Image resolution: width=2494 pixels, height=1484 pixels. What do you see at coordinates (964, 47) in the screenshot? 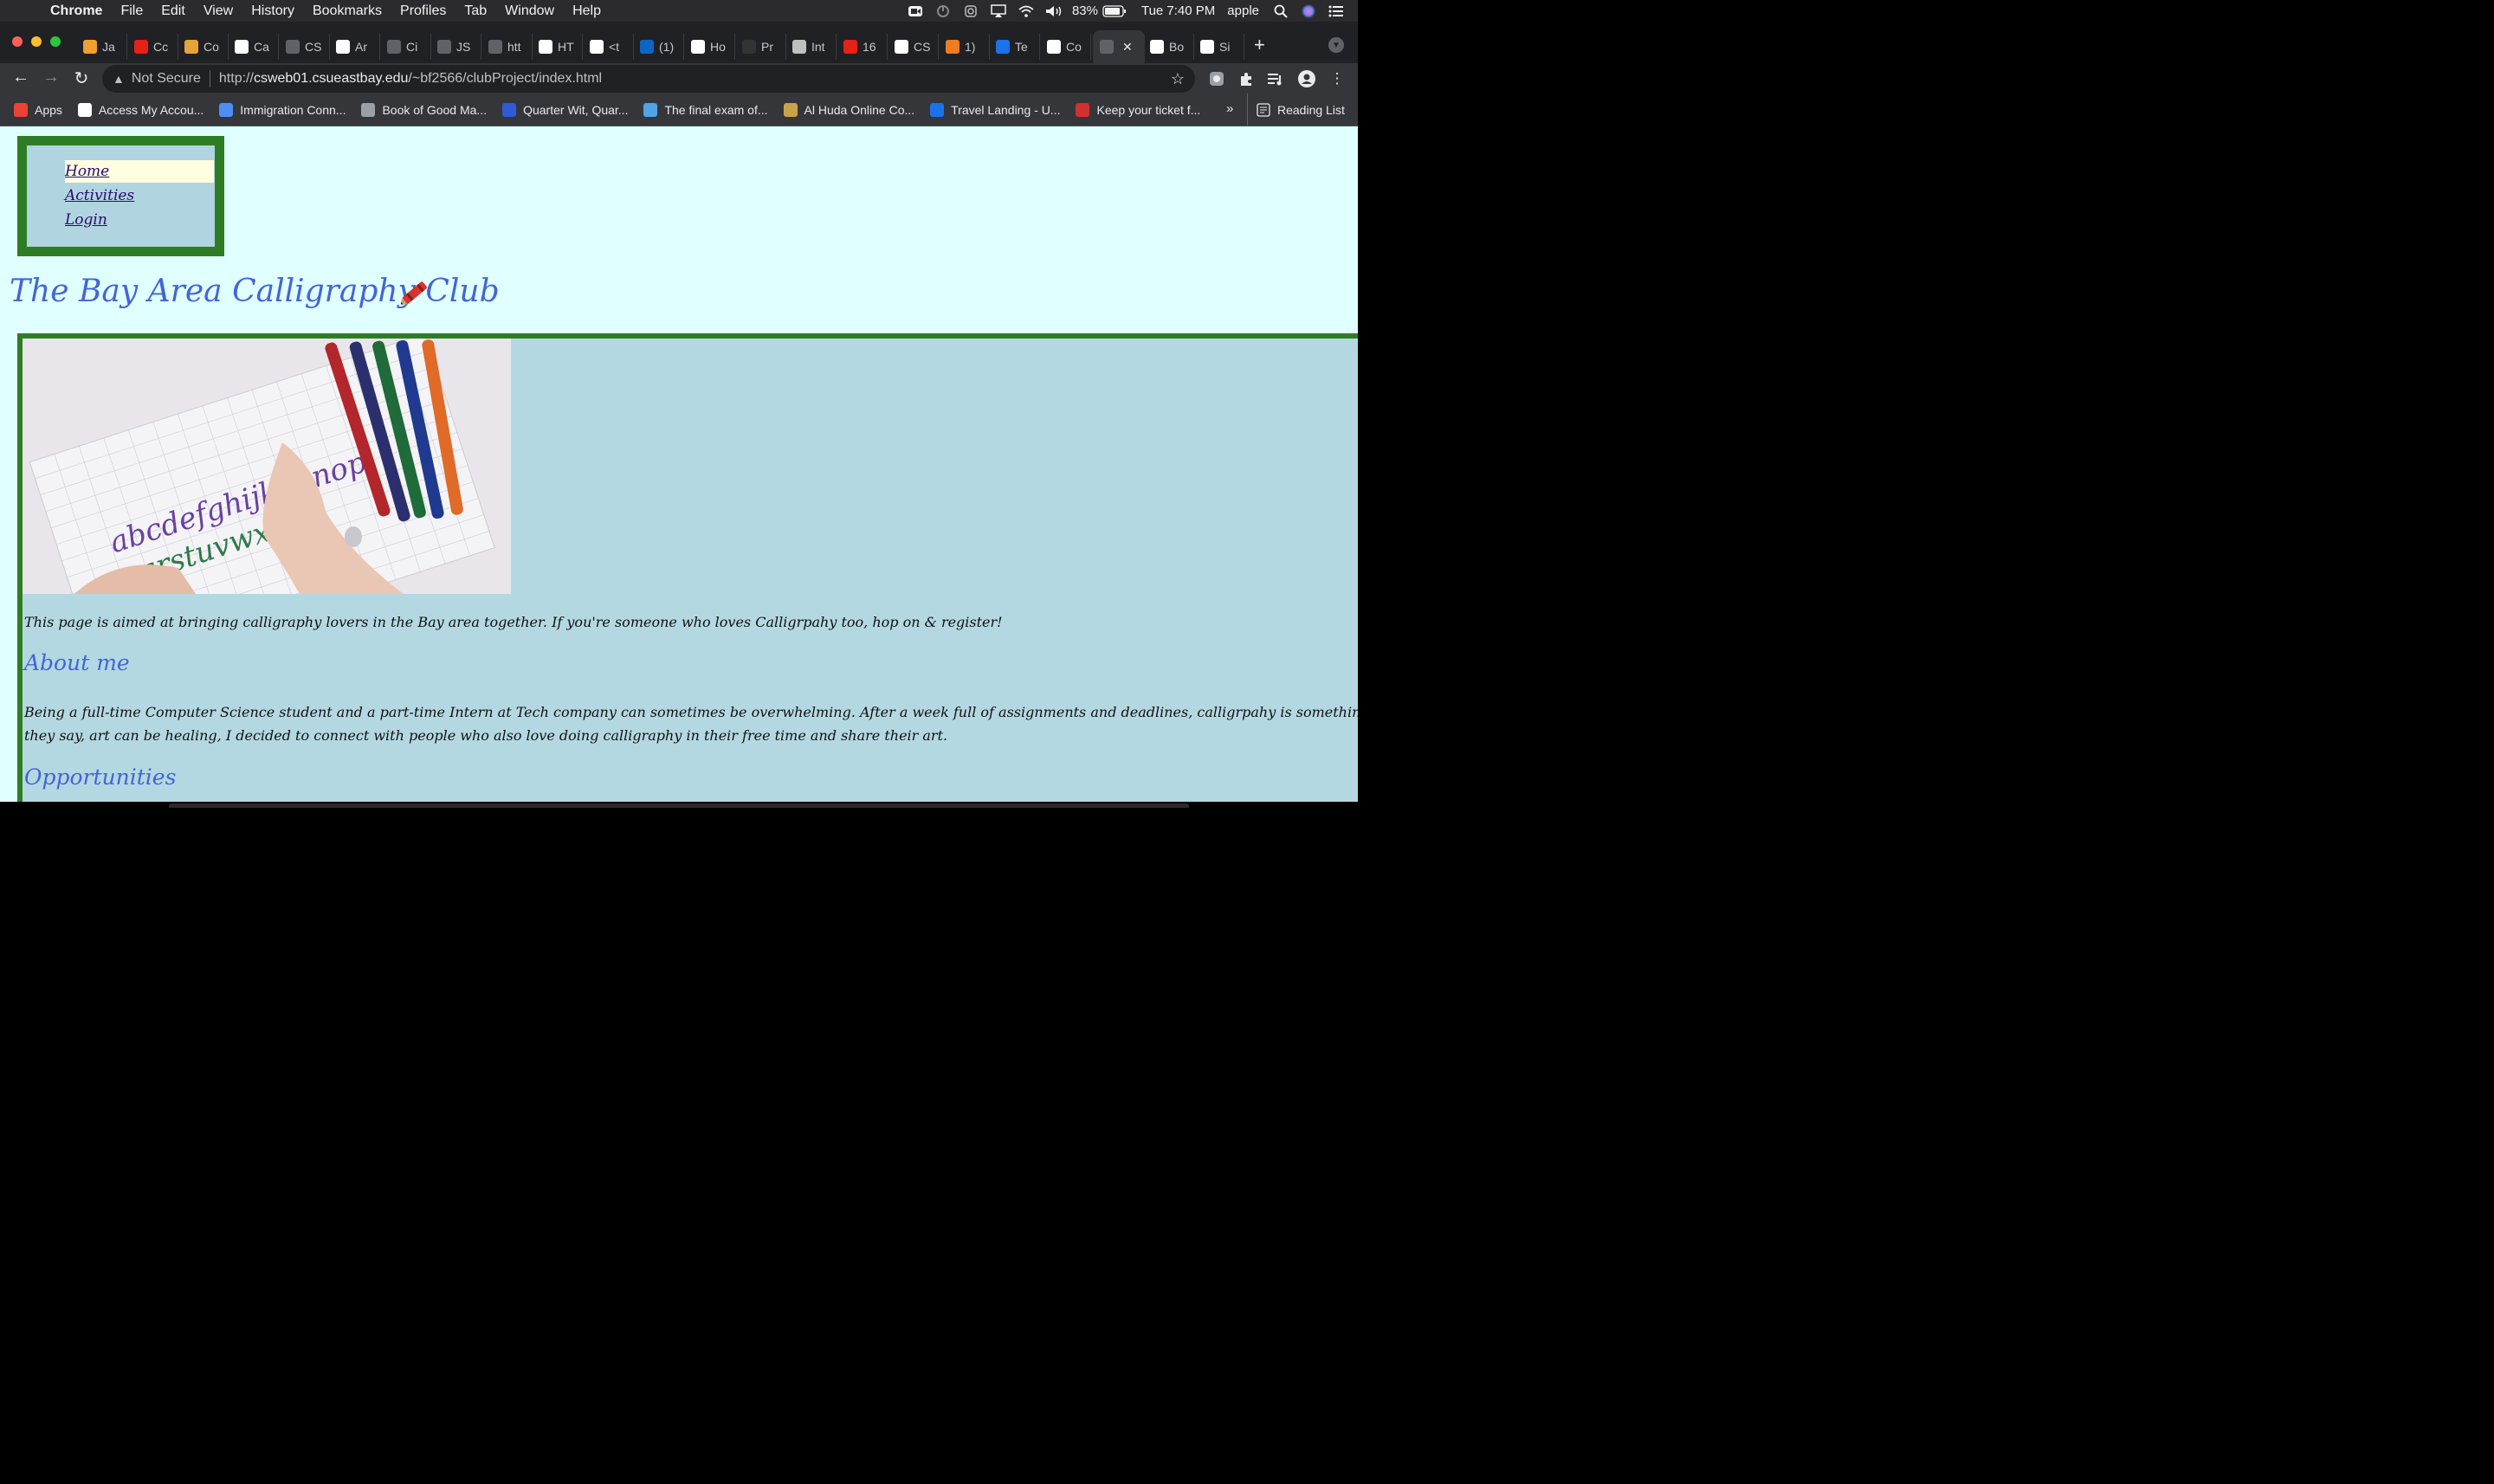
I see `browser-tab: 1)` at bounding box center [964, 47].